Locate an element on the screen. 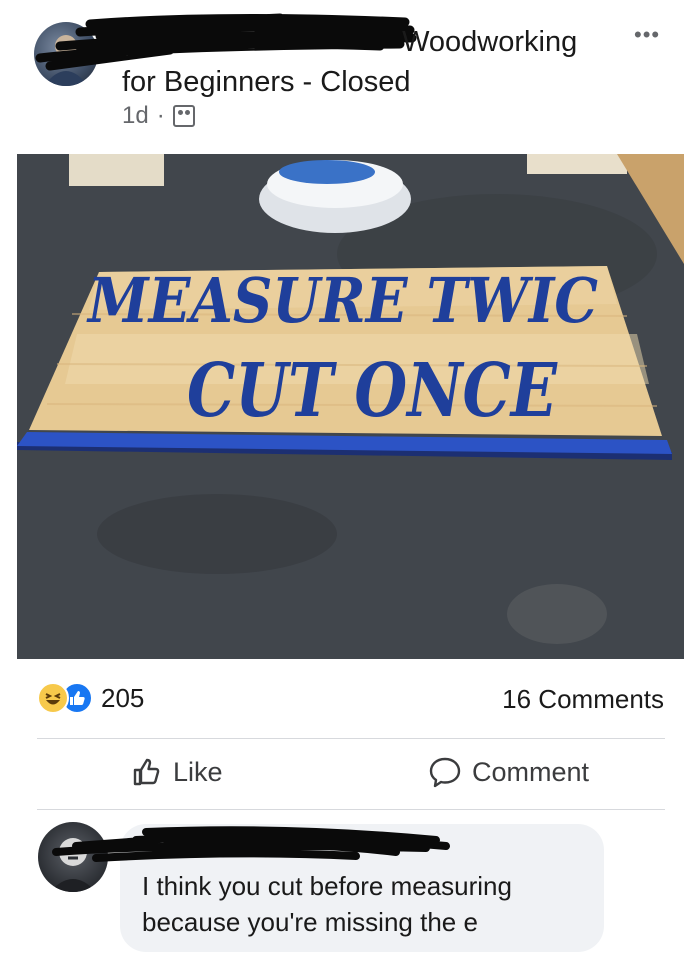  like-label: Like is located at coordinates (198, 771).